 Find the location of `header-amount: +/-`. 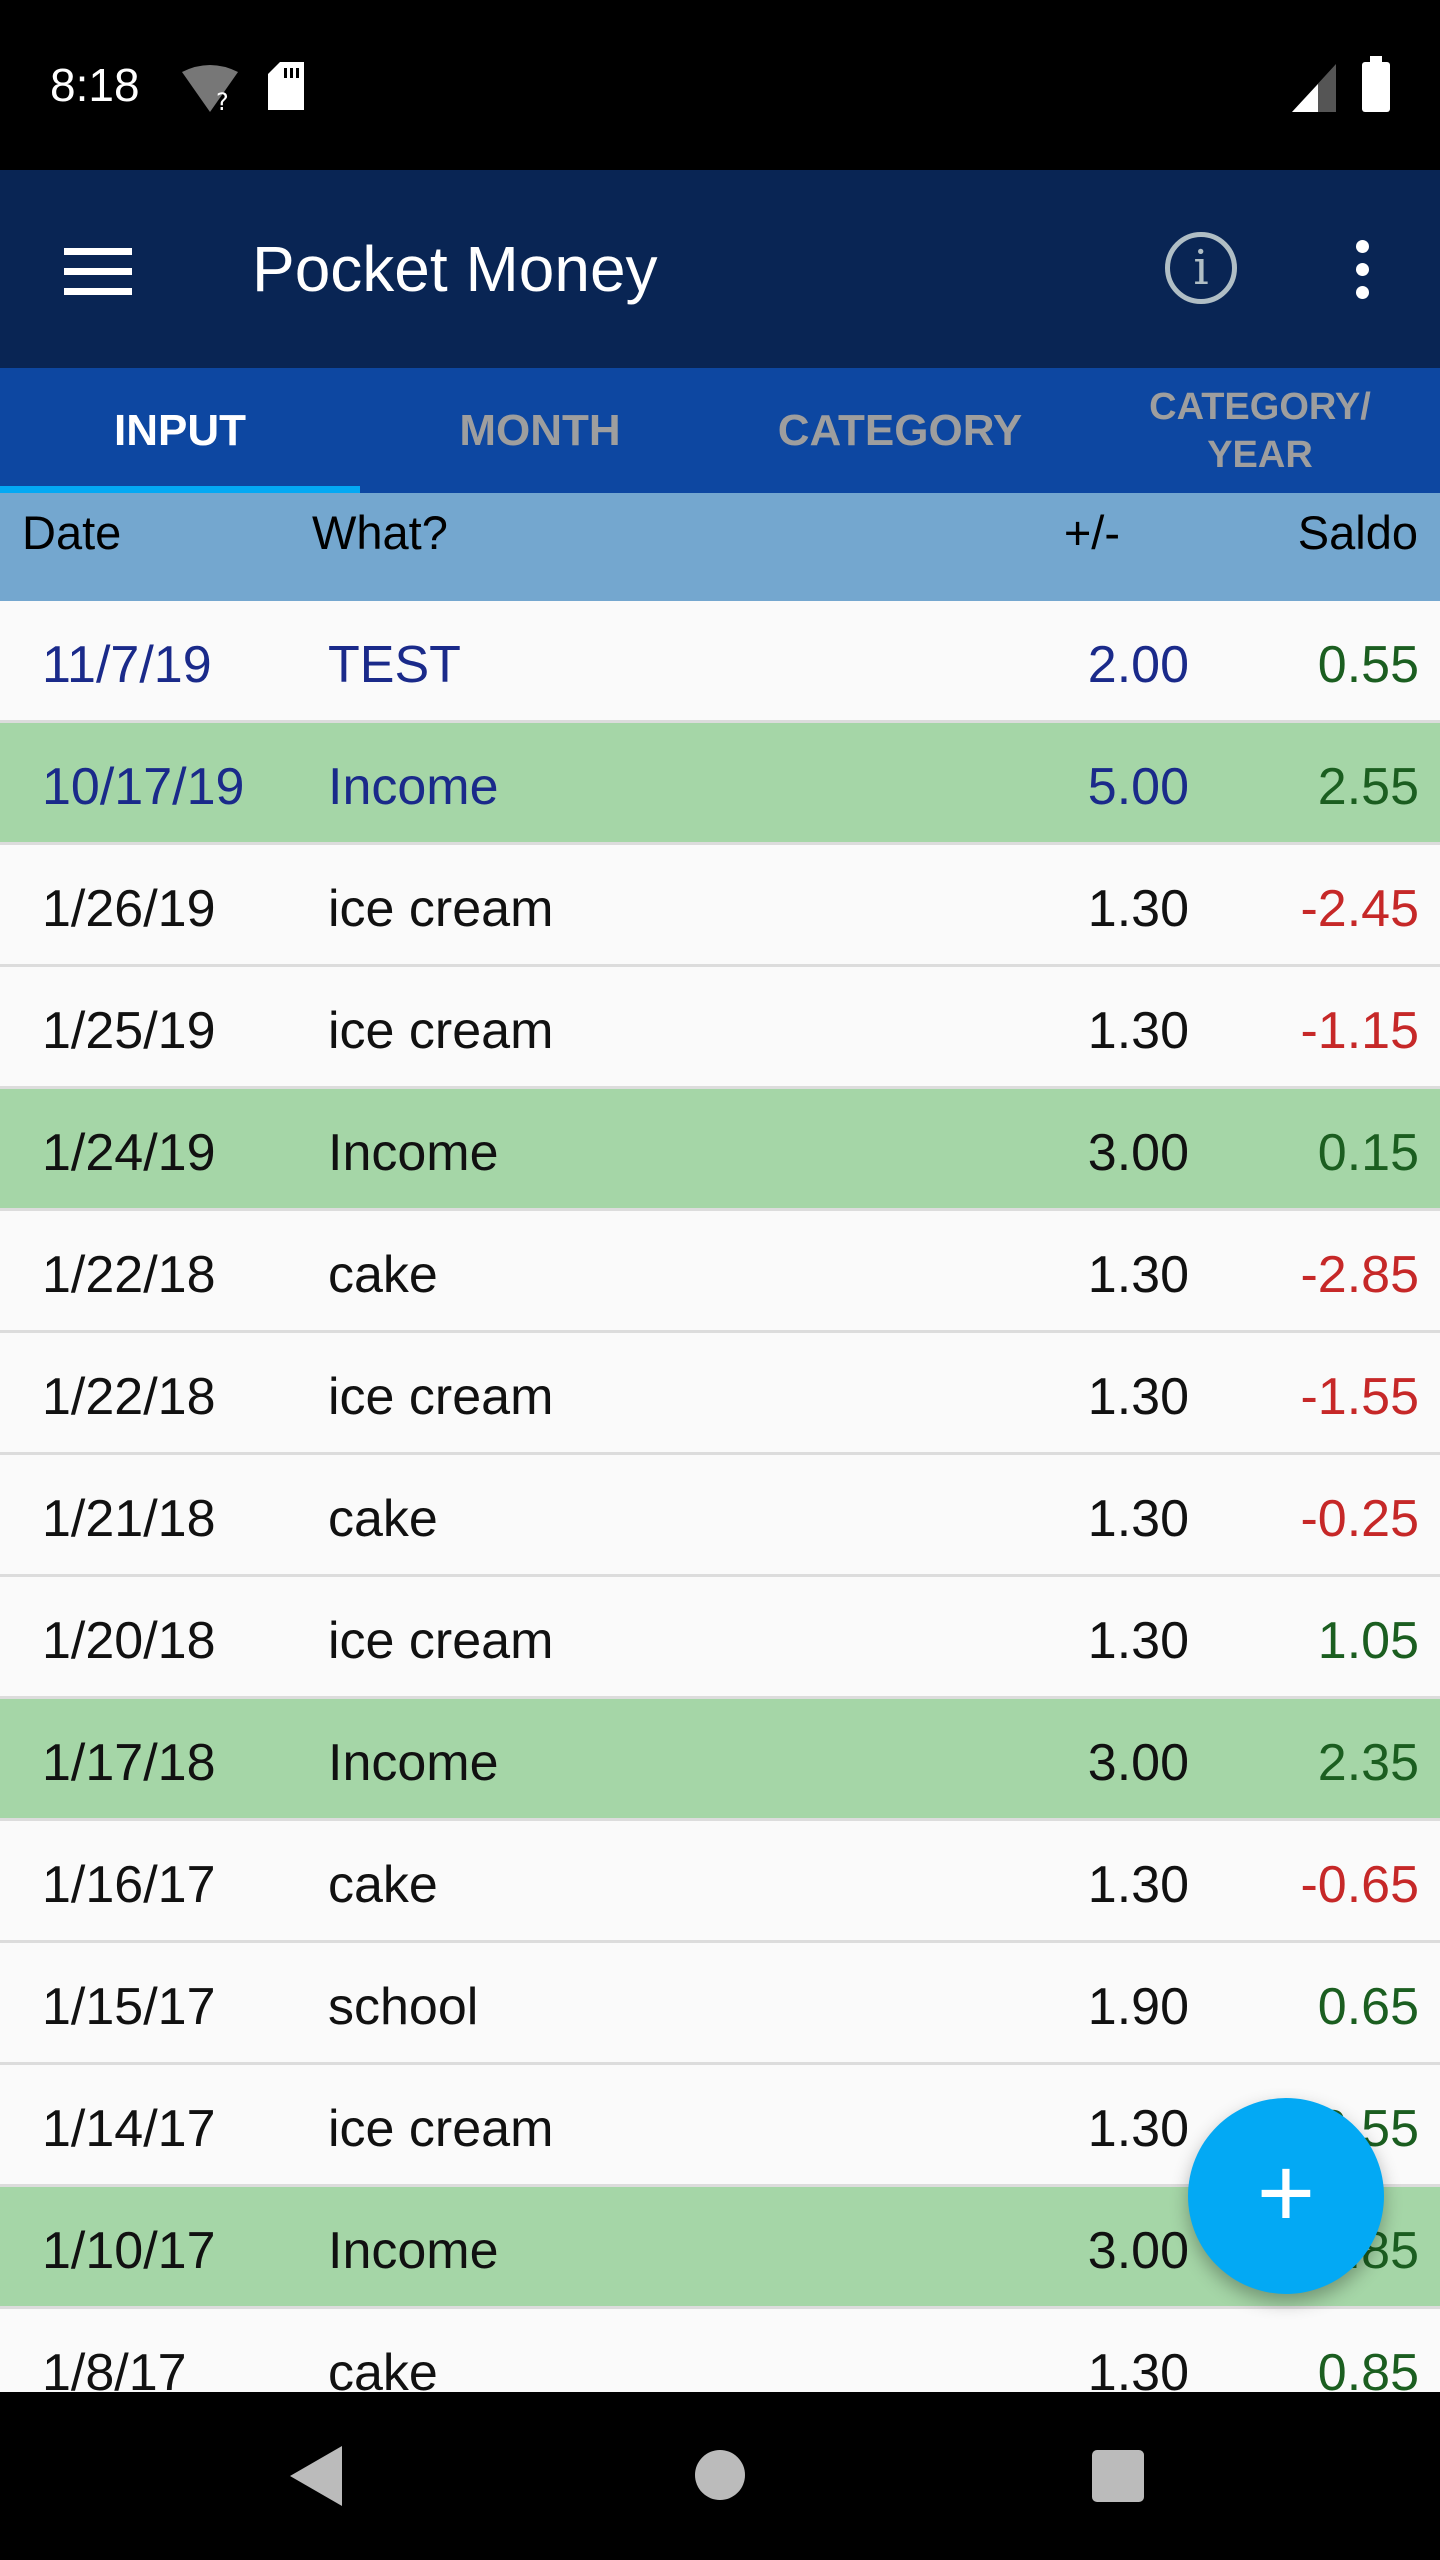

header-amount: +/- is located at coordinates (1092, 532).